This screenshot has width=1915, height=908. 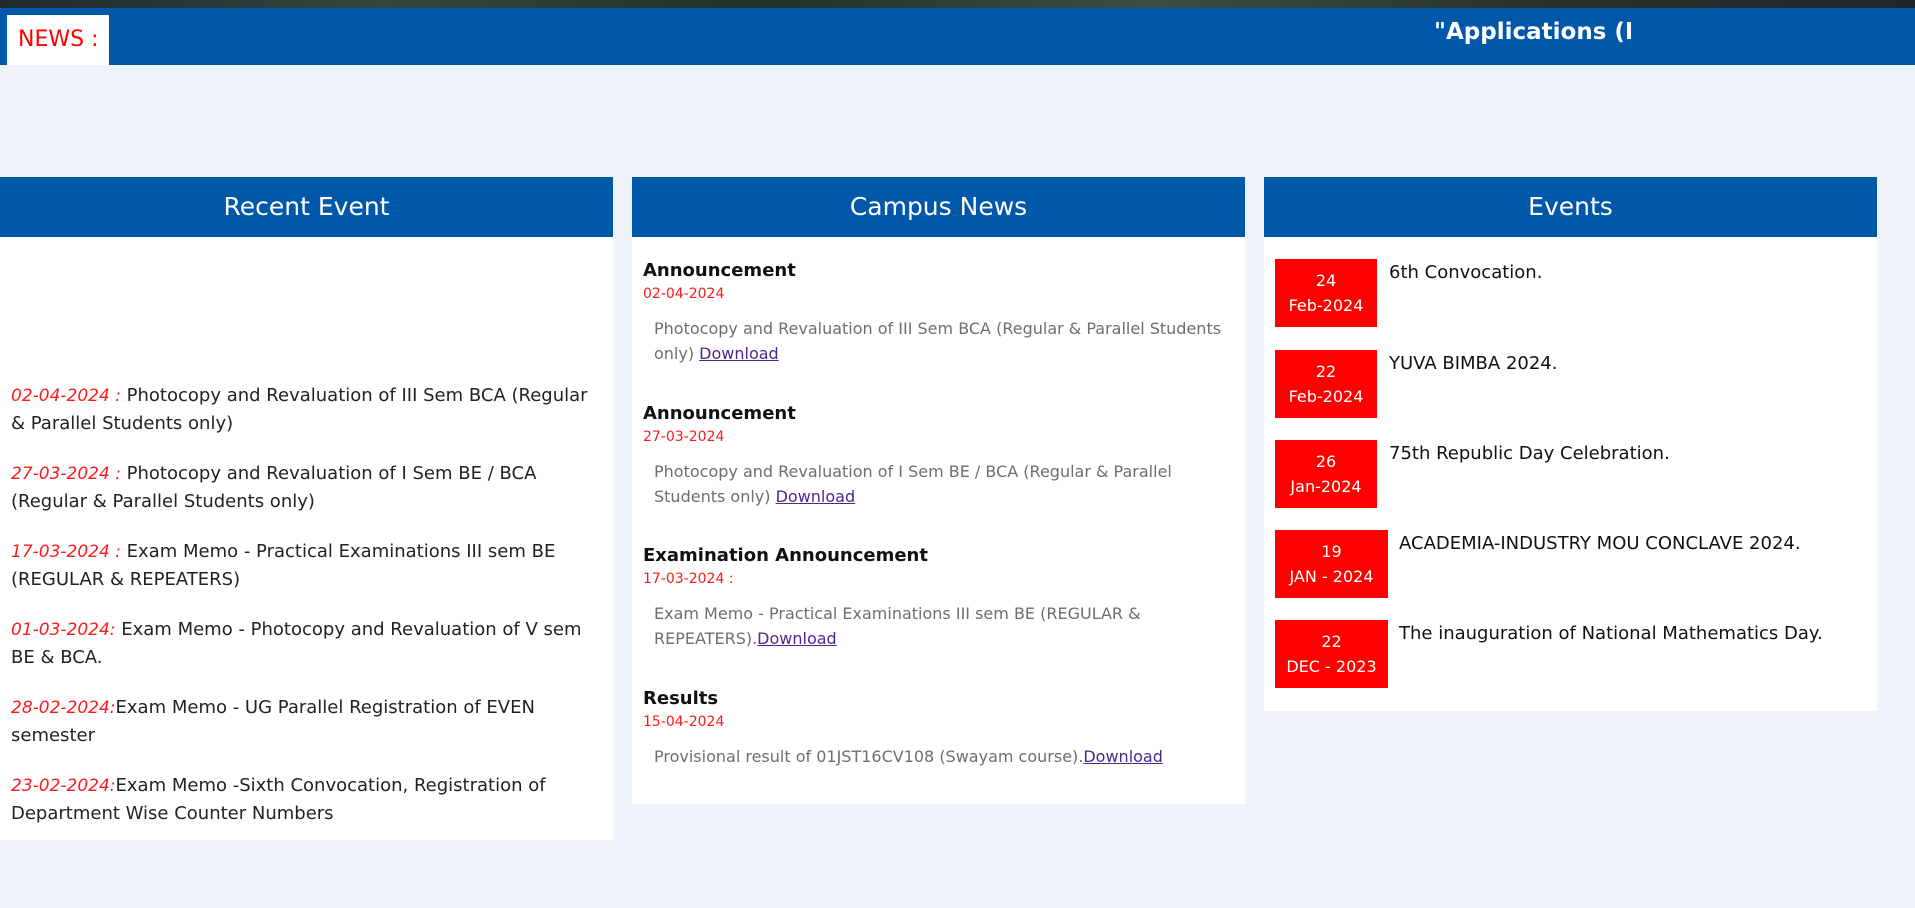 What do you see at coordinates (1331, 551) in the screenshot?
I see `event-day: 19` at bounding box center [1331, 551].